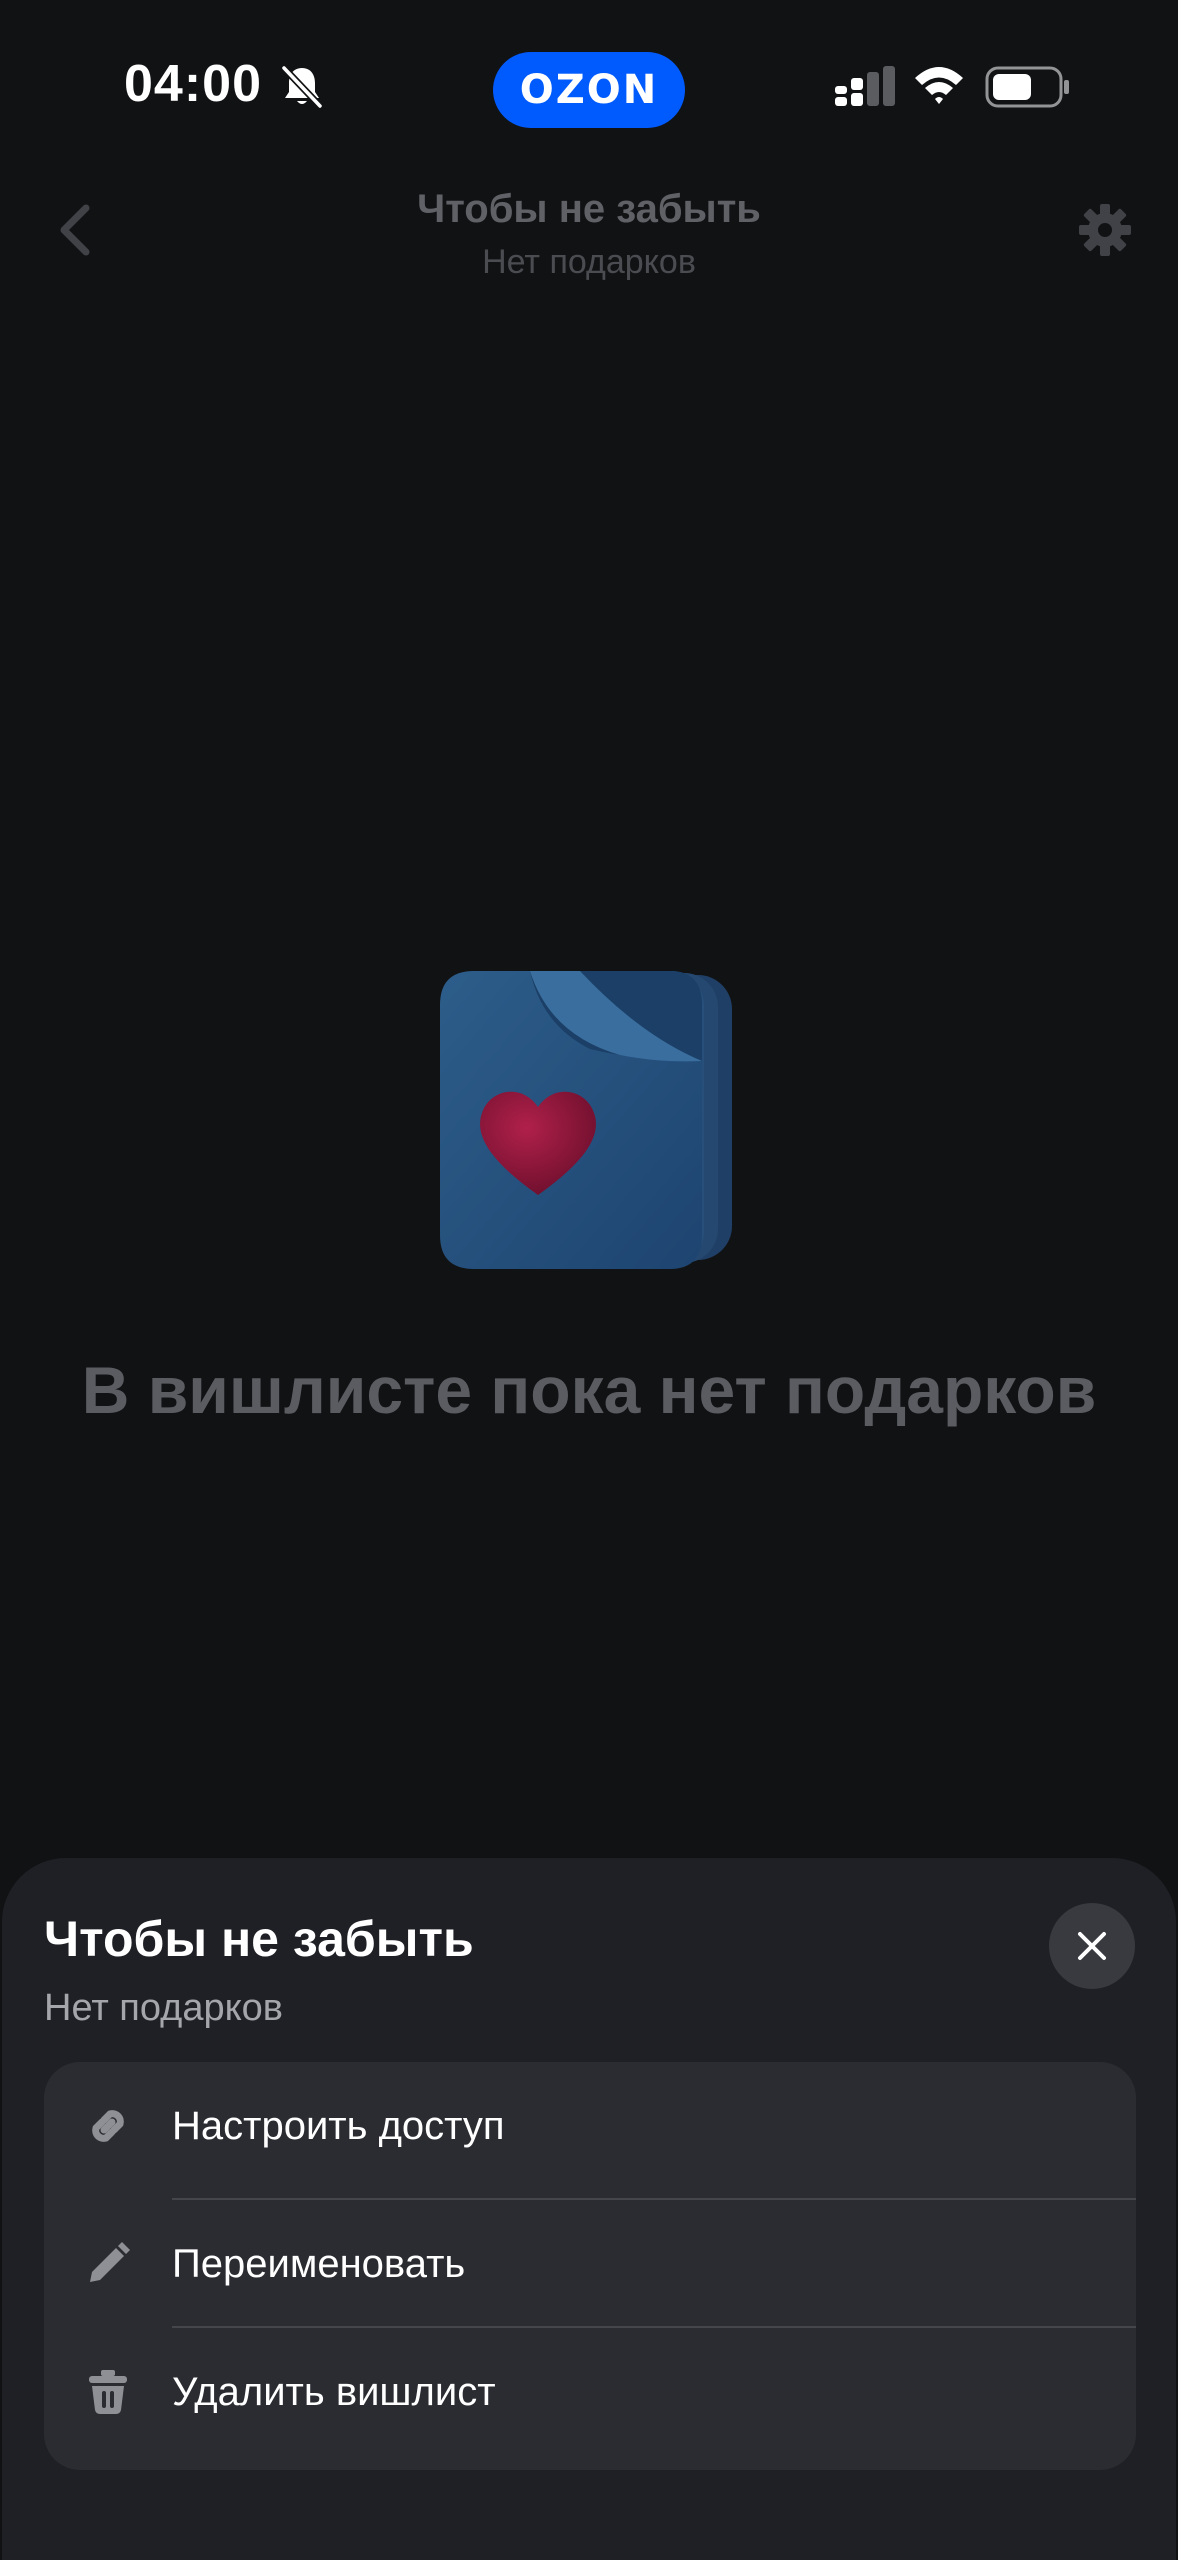 The image size is (1178, 2560). I want to click on rename-button: Переименовать, so click(590, 2264).